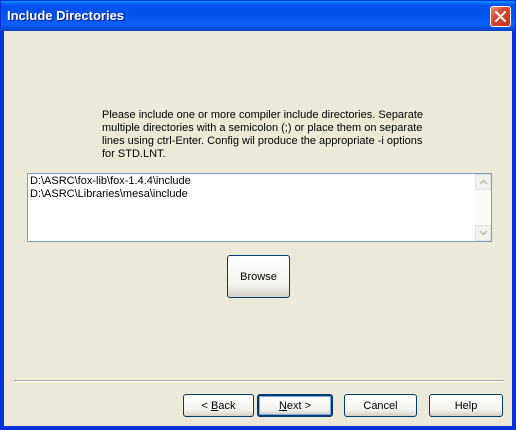 Image resolution: width=516 pixels, height=430 pixels. I want to click on vertical-scrollbar, so click(483, 207).